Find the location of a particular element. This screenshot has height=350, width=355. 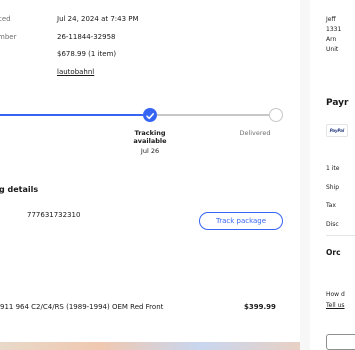

seller-link: lautobahnl is located at coordinates (75, 72).